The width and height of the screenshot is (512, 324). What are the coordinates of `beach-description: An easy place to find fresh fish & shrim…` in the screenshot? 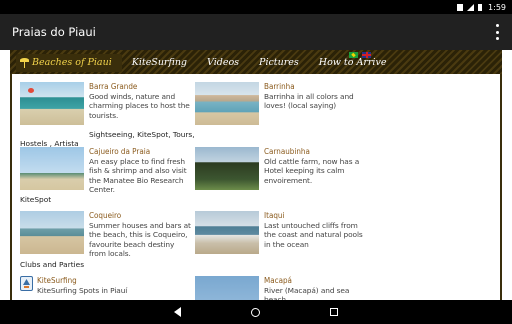 It's located at (138, 175).